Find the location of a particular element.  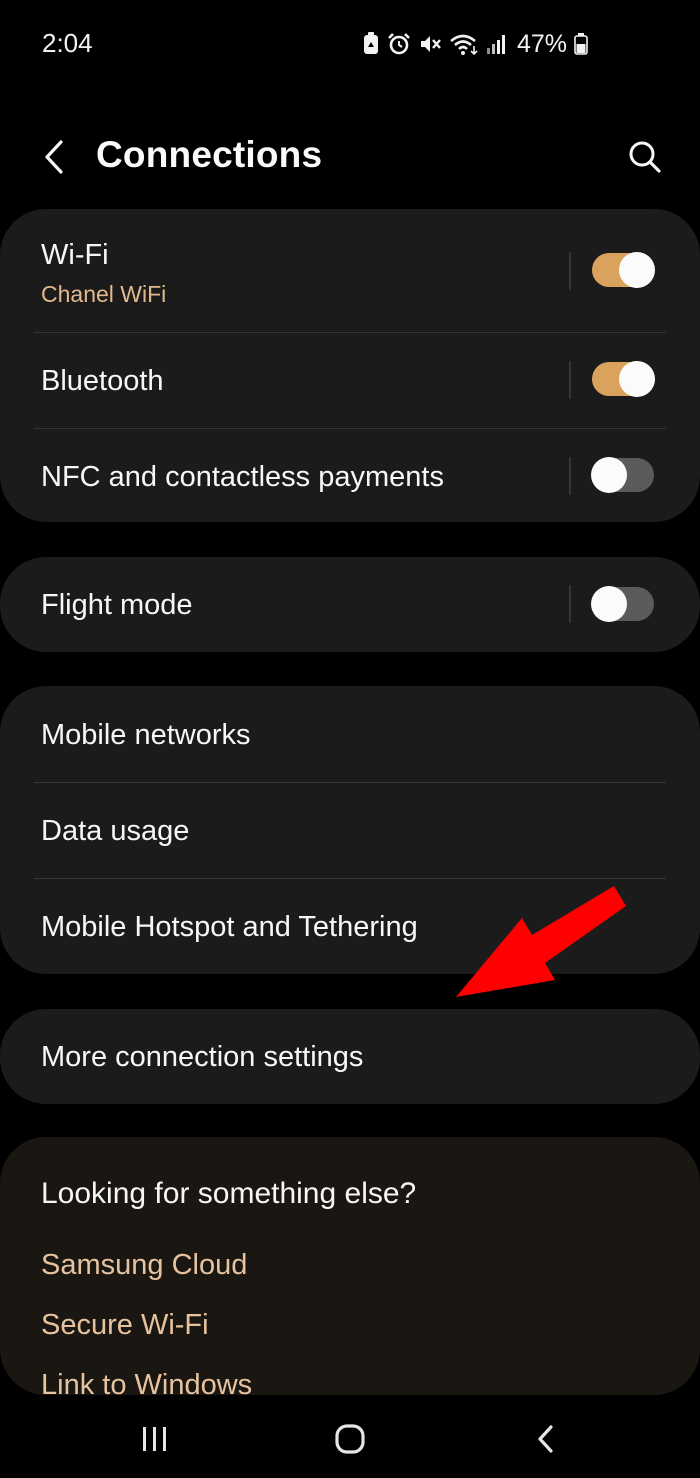

flight-mode-label: Flight mode is located at coordinates (117, 605).